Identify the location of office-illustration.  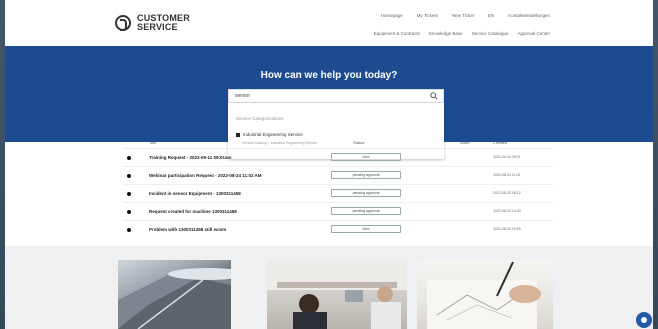
(337, 294).